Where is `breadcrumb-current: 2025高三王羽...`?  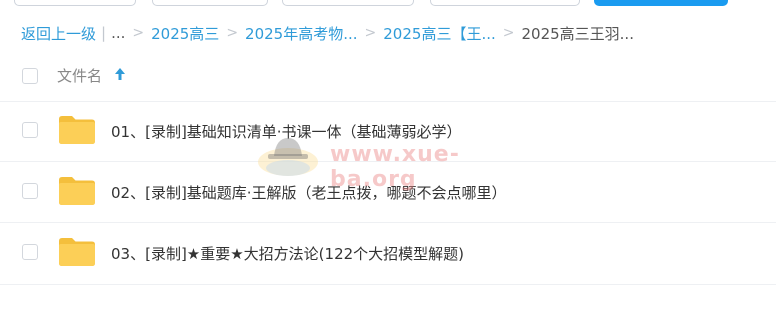
breadcrumb-current: 2025高三王羽... is located at coordinates (577, 33).